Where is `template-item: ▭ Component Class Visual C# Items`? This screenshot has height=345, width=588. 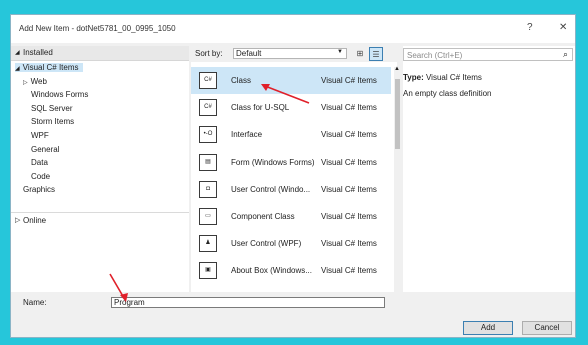
template-item: ▭ Component Class Visual C# Items is located at coordinates (291, 216).